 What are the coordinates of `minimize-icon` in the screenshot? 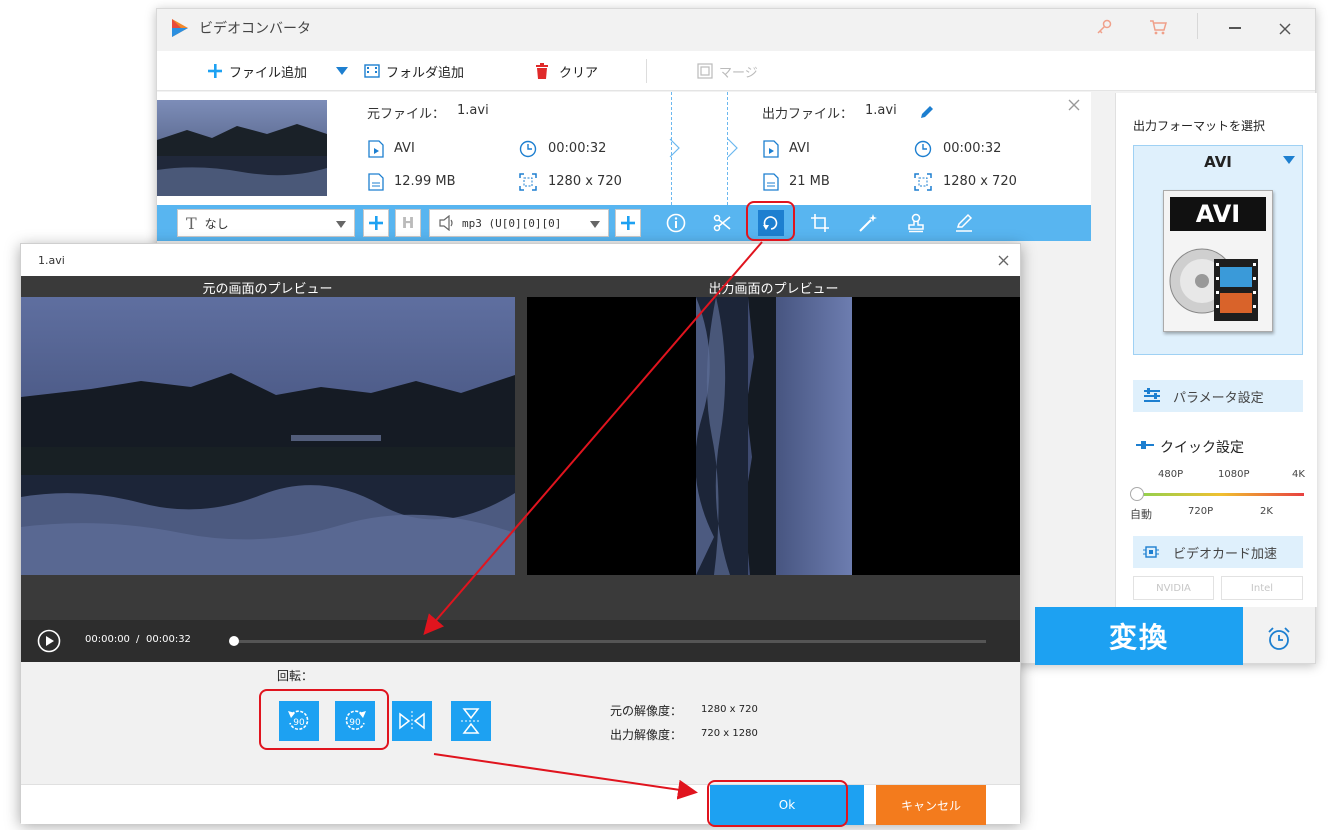 It's located at (1235, 28).